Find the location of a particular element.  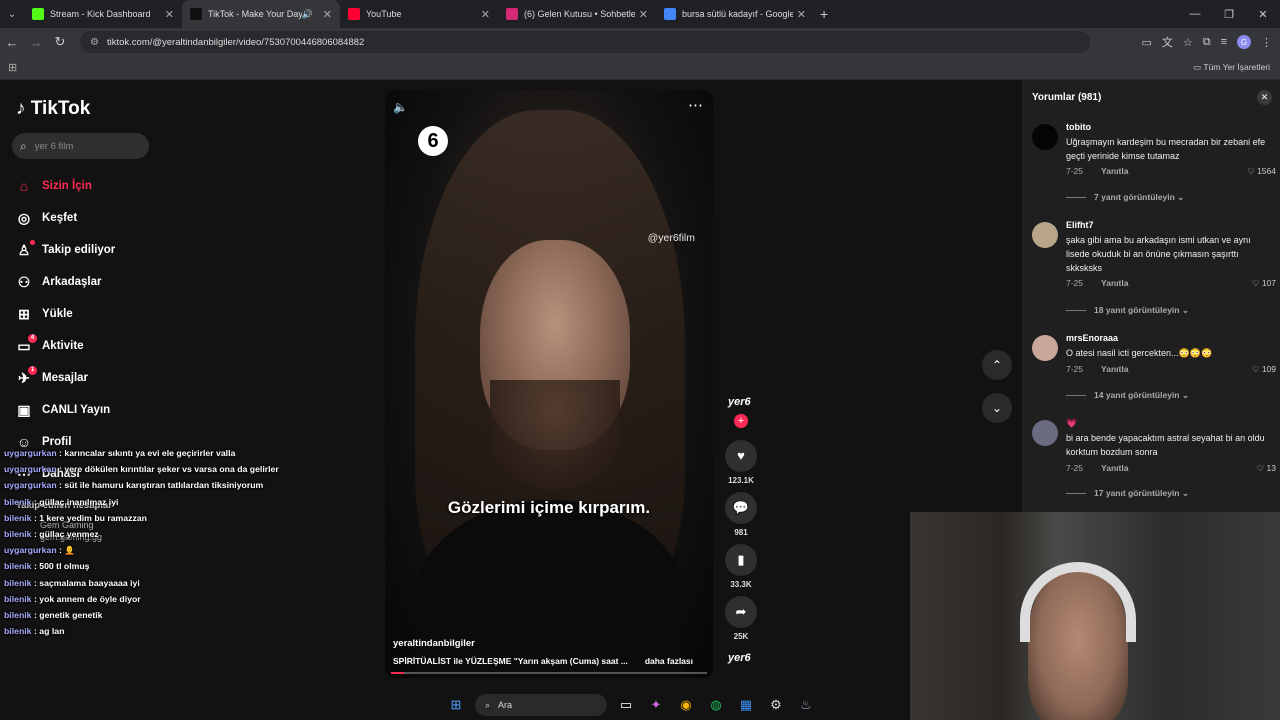

new-tab-icon: + is located at coordinates (824, 14).